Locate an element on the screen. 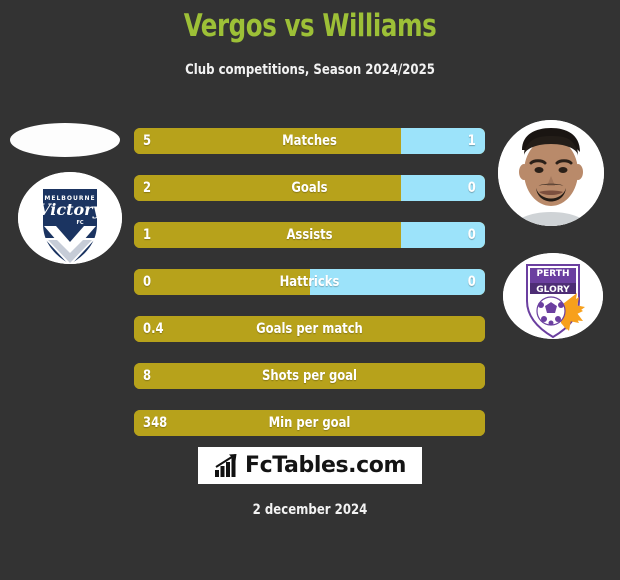 The height and width of the screenshot is (580, 620). stat-label: Min per goal is located at coordinates (309, 423).